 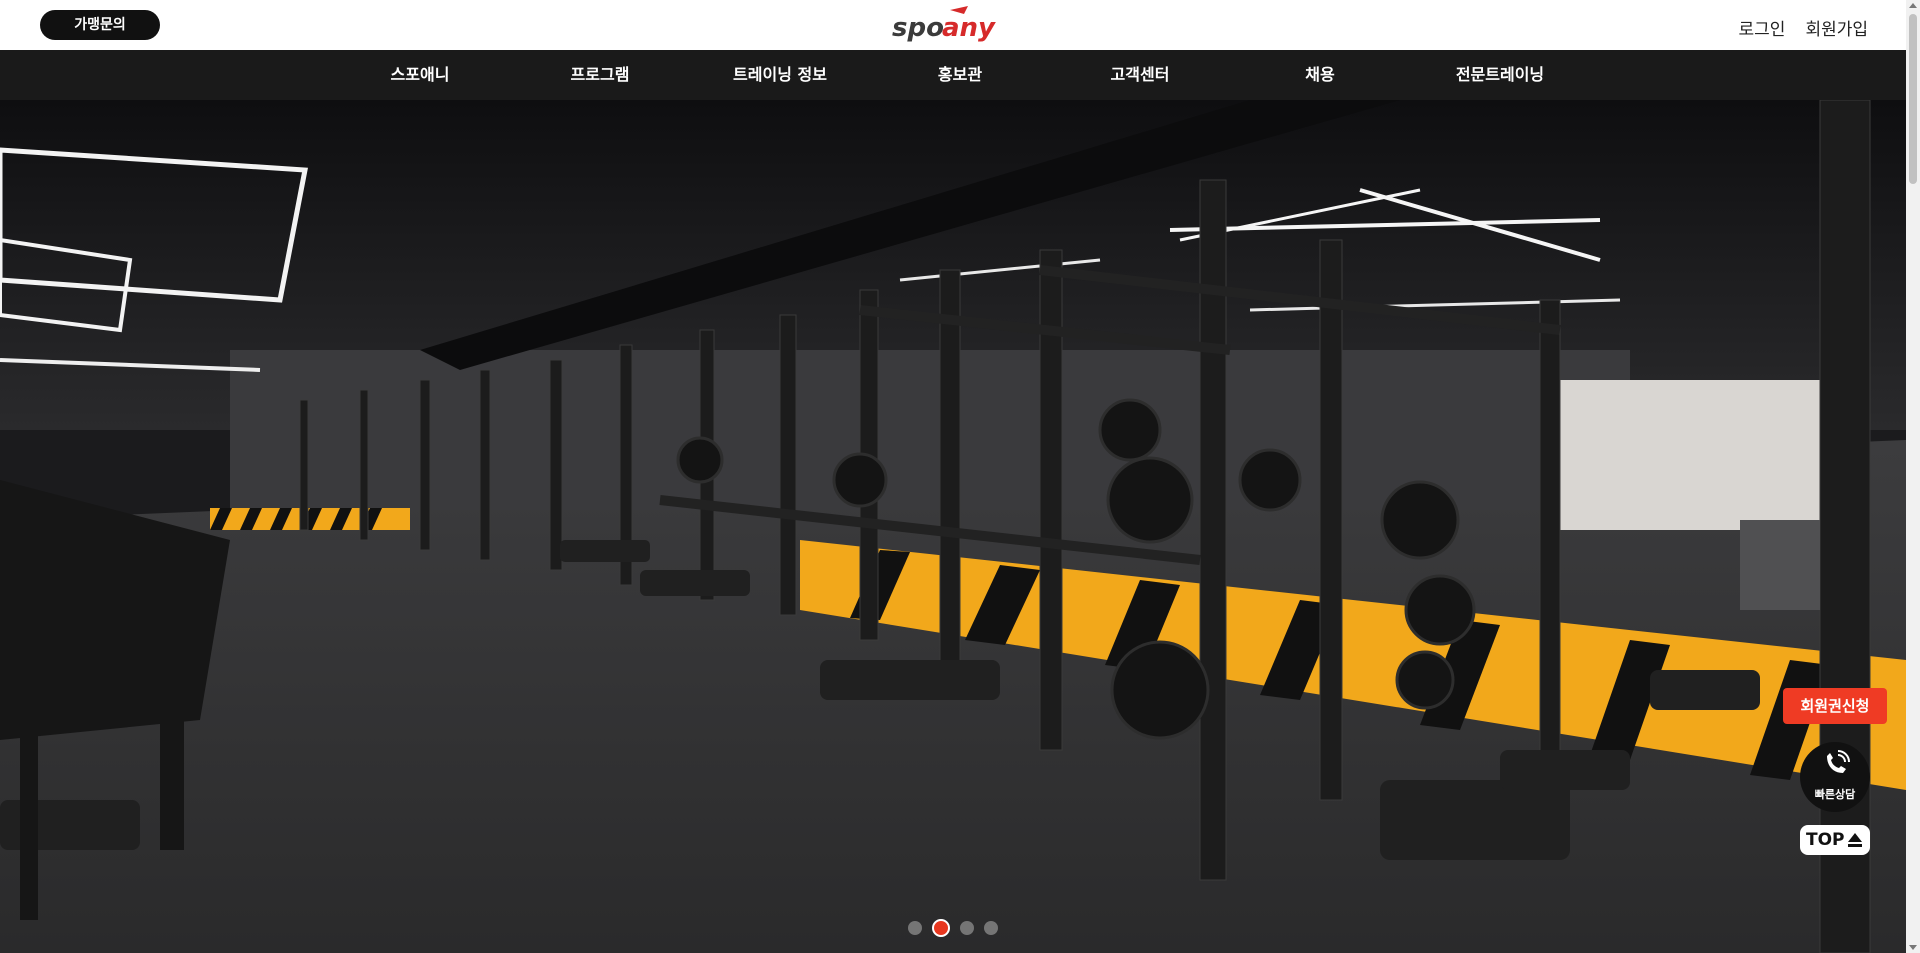 I want to click on top-header: 가맹문의 spo any 로그인 회원가입, so click(x=960, y=25).